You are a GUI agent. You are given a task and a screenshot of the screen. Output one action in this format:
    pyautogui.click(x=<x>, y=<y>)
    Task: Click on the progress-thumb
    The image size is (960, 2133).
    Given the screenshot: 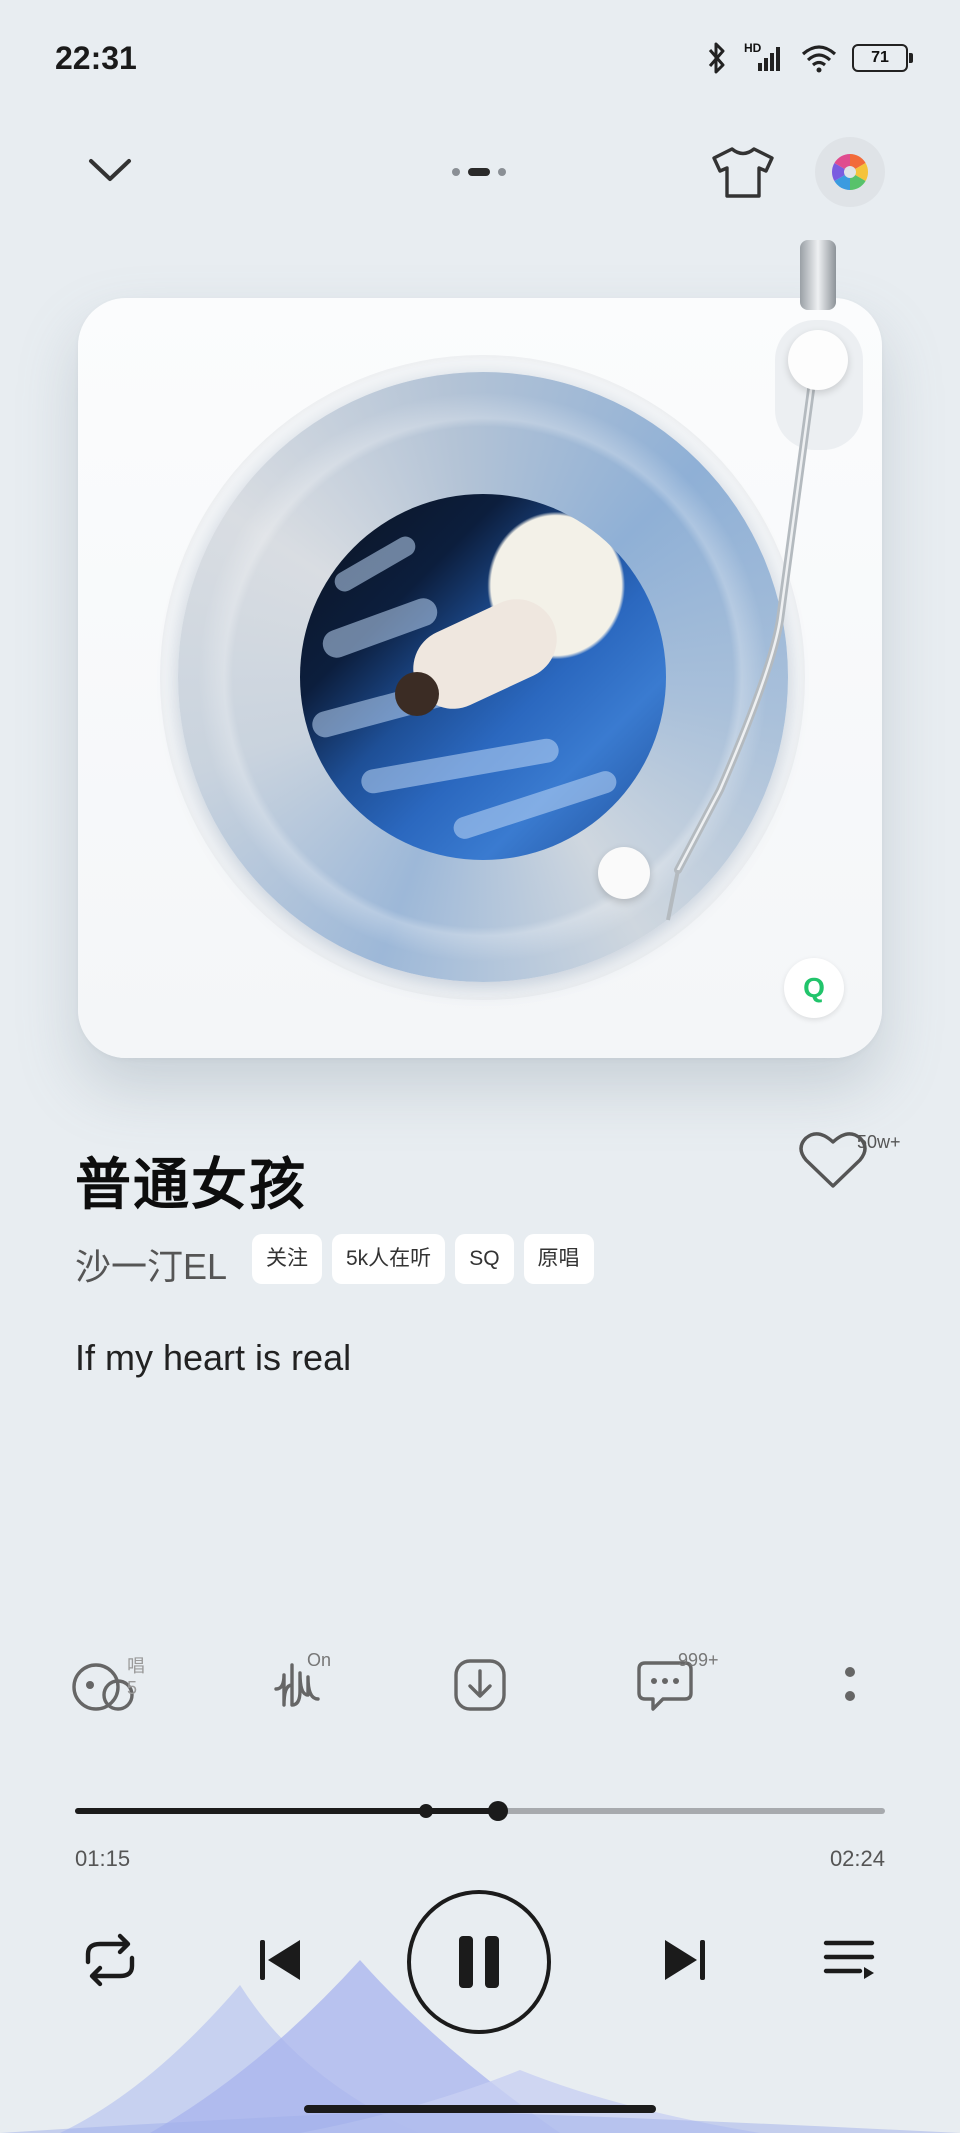 What is the action you would take?
    pyautogui.click(x=497, y=1811)
    